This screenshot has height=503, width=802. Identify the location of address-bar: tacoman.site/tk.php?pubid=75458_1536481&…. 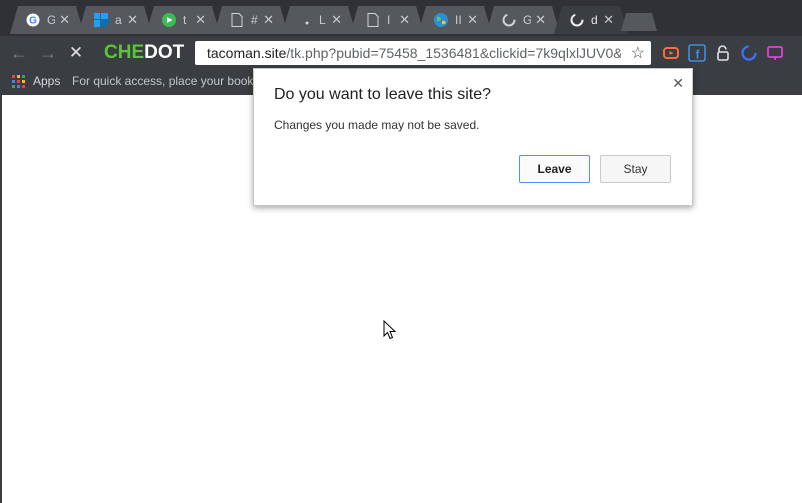
(423, 53).